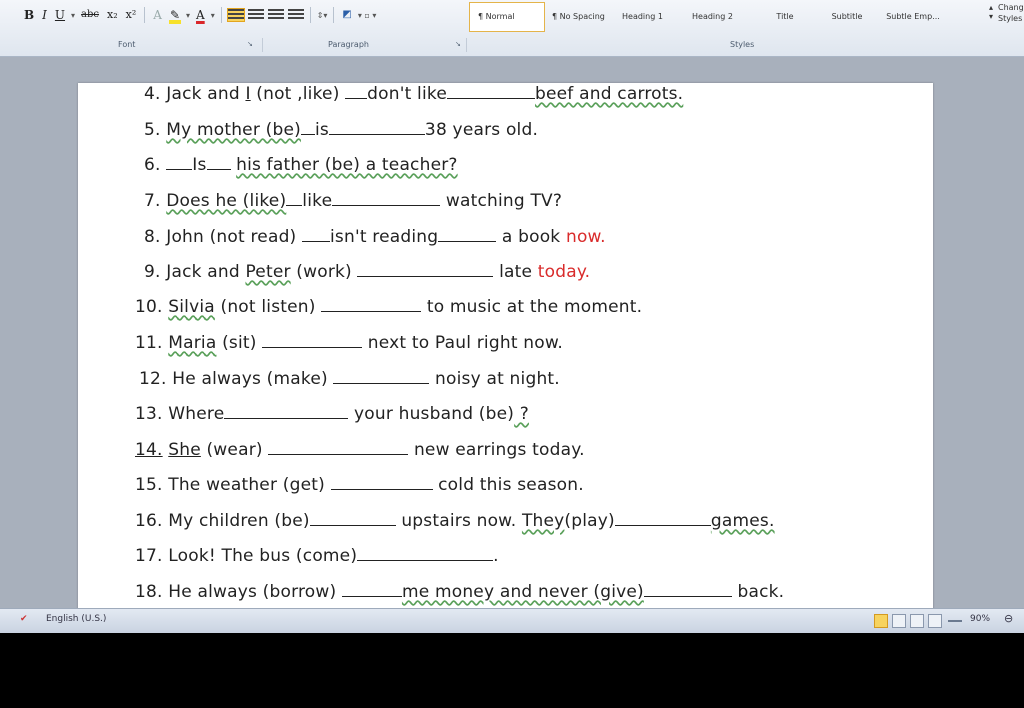 The width and height of the screenshot is (1024, 708). What do you see at coordinates (24, 619) in the screenshot?
I see `proofing-icon: ✔` at bounding box center [24, 619].